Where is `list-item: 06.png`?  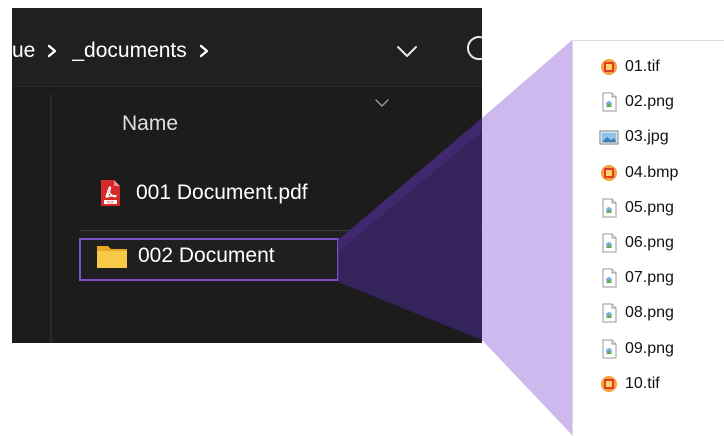 list-item: 06.png is located at coordinates (636, 243).